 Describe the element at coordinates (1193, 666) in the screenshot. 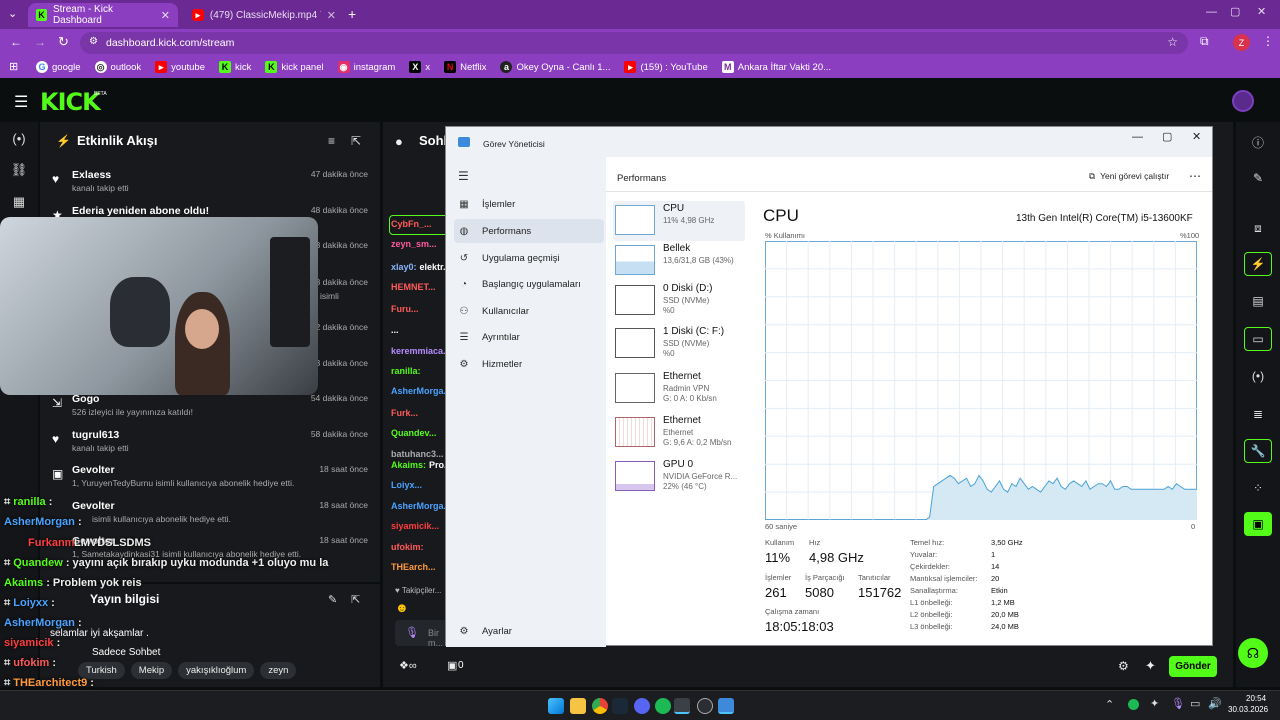

I see `send-button: Gönder` at that location.